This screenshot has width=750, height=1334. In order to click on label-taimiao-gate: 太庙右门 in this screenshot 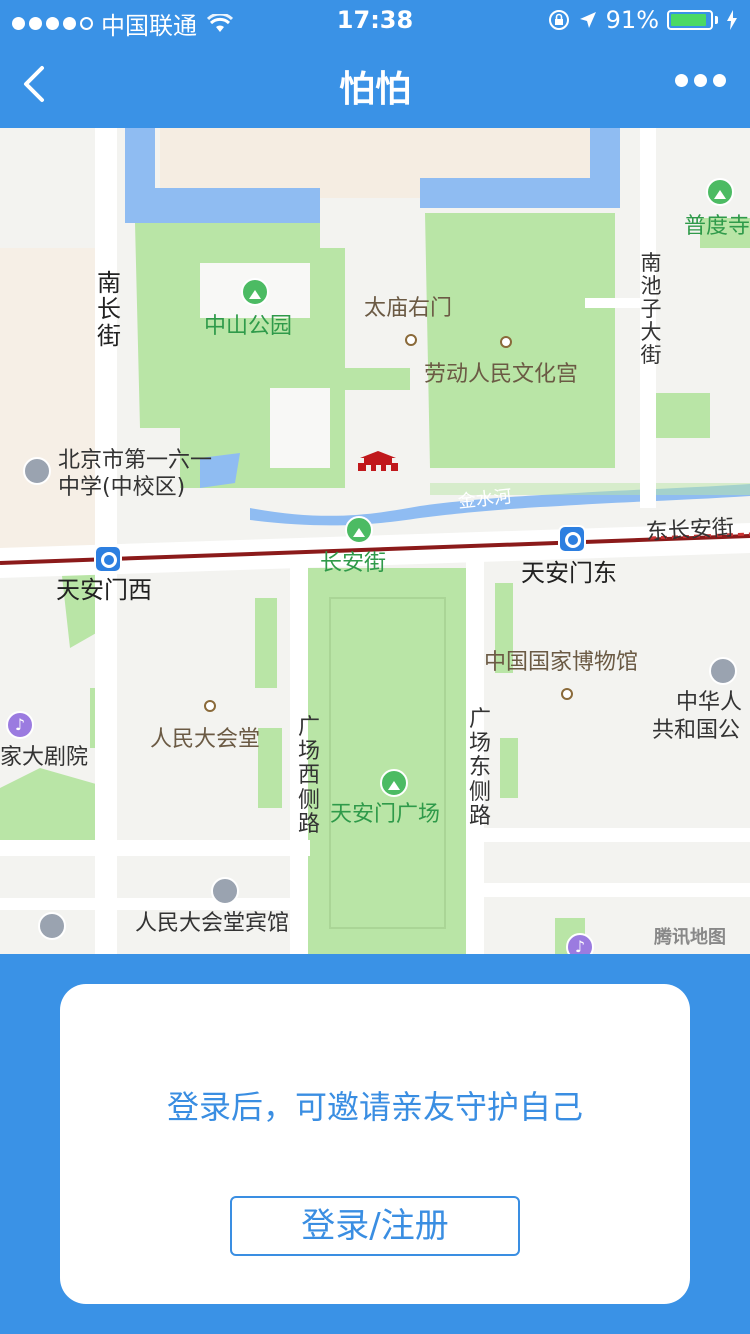, I will do `click(408, 308)`.